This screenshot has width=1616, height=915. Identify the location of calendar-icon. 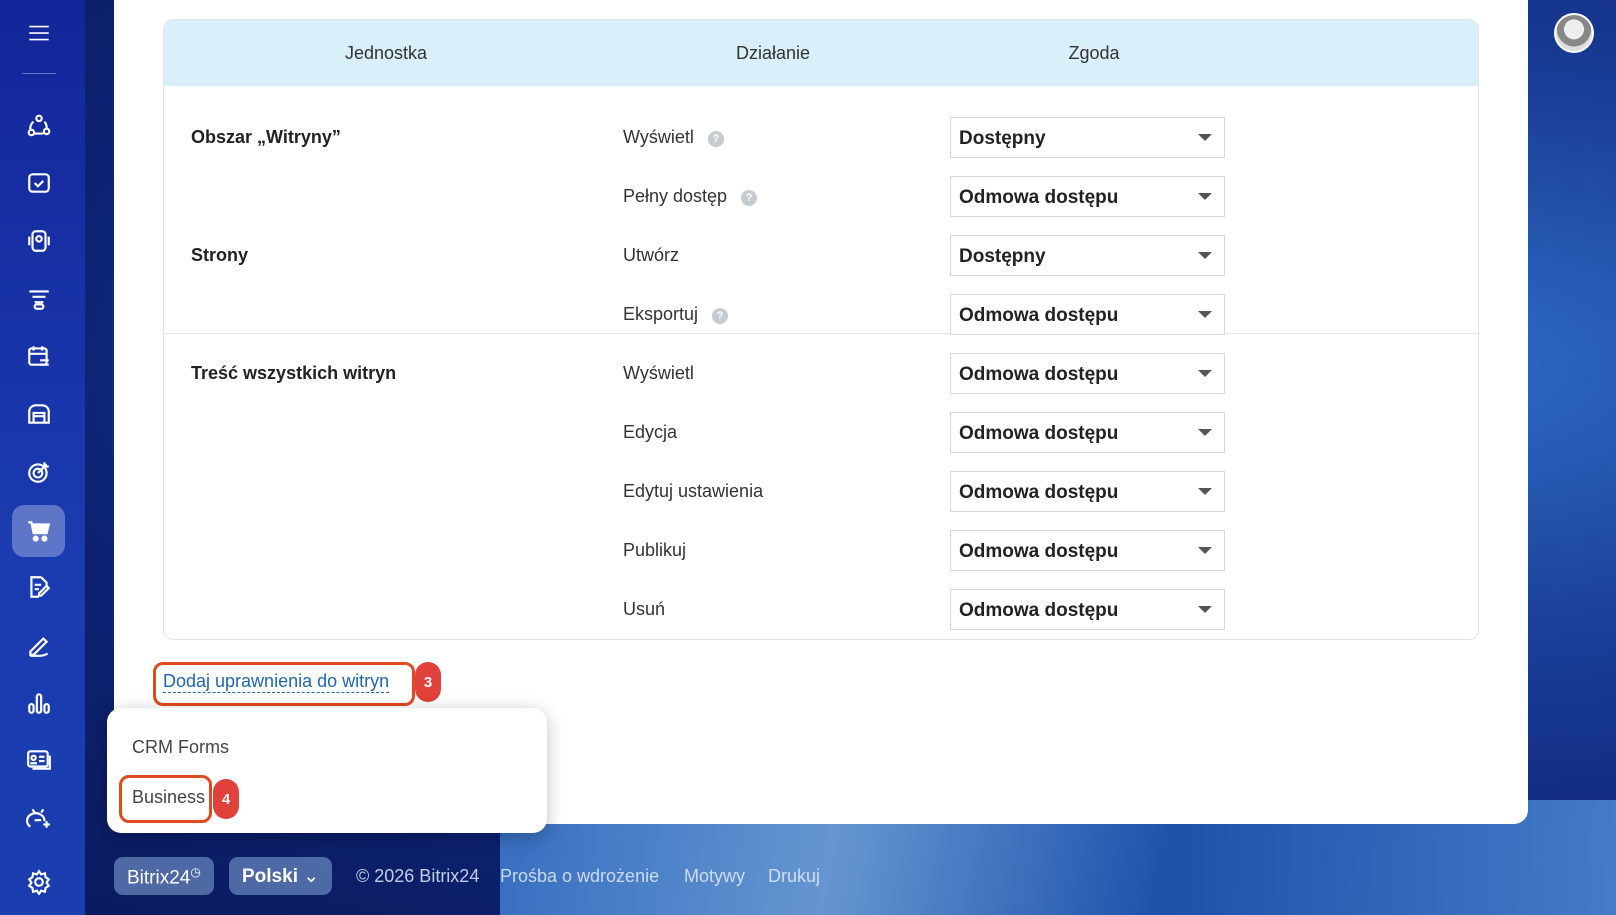
(39, 356).